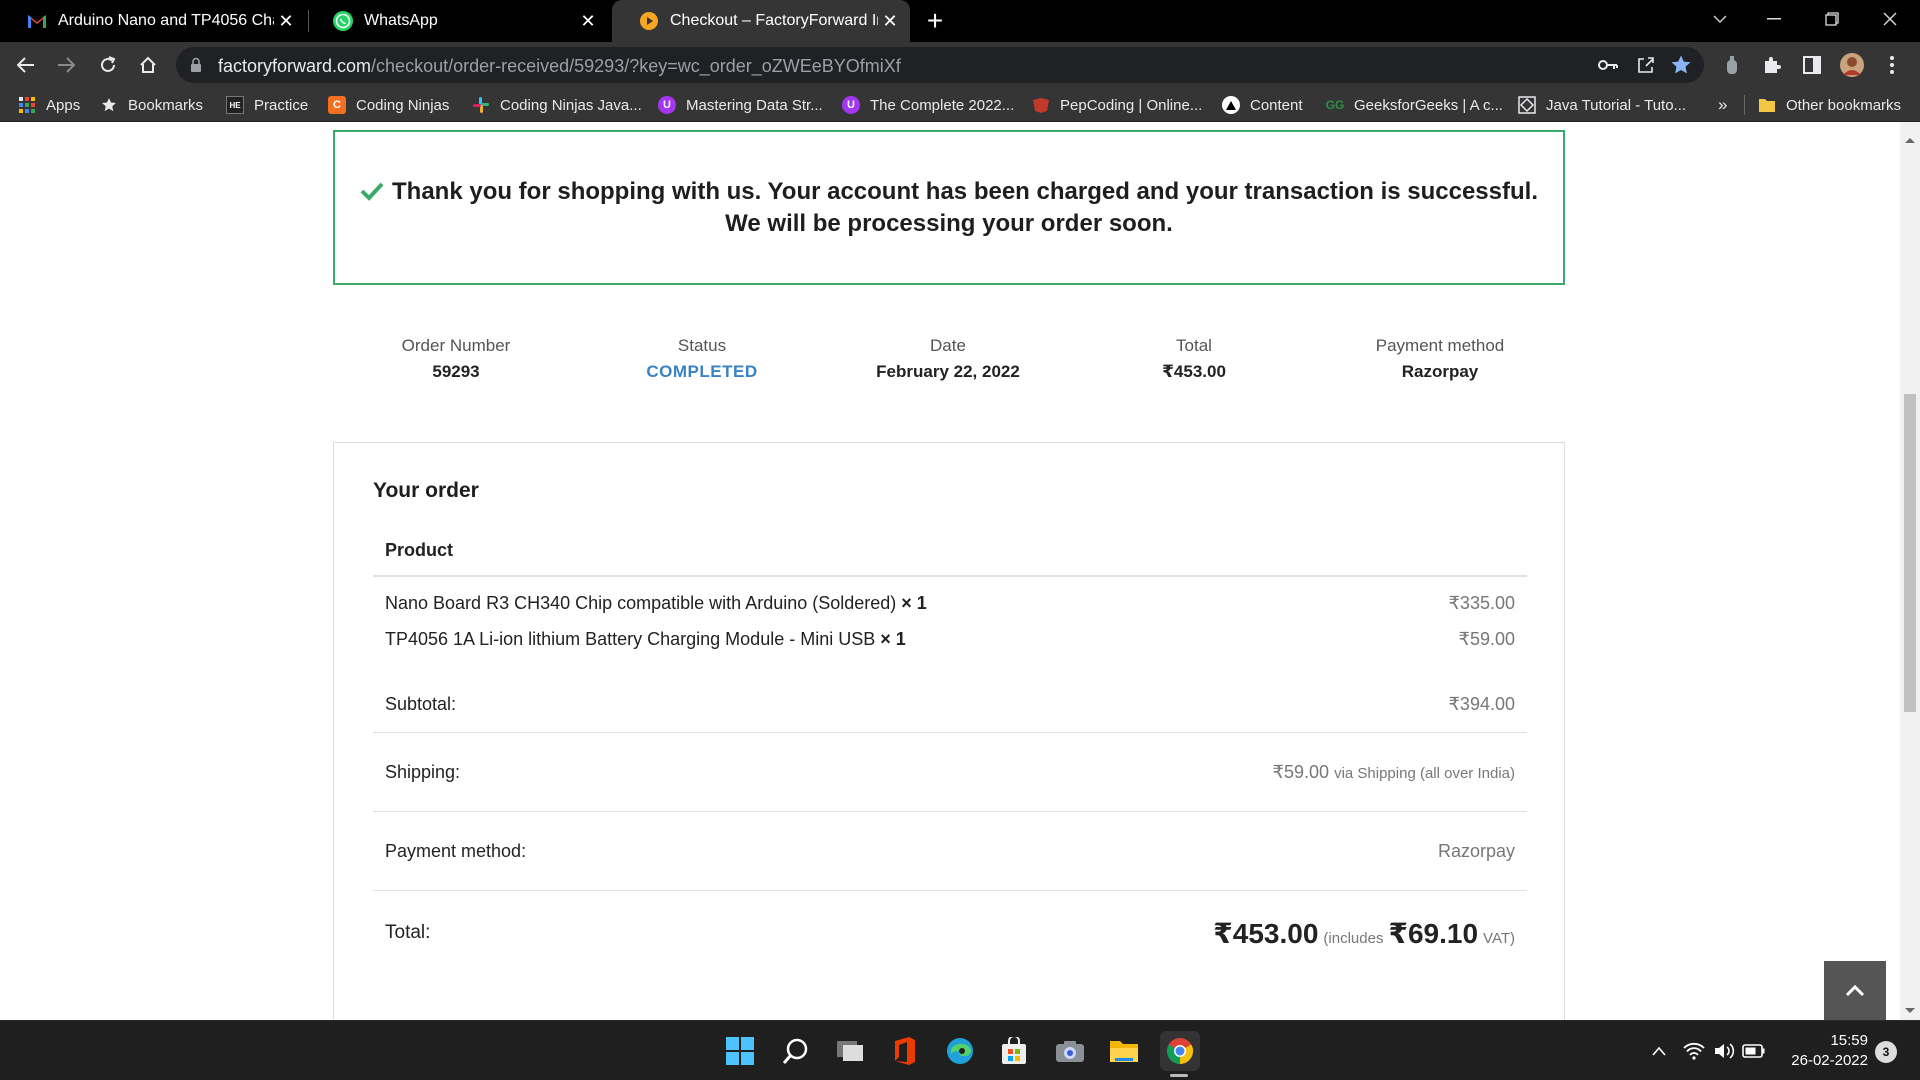 The height and width of the screenshot is (1080, 1920). I want to click on date-value: February 22, 2022, so click(948, 371).